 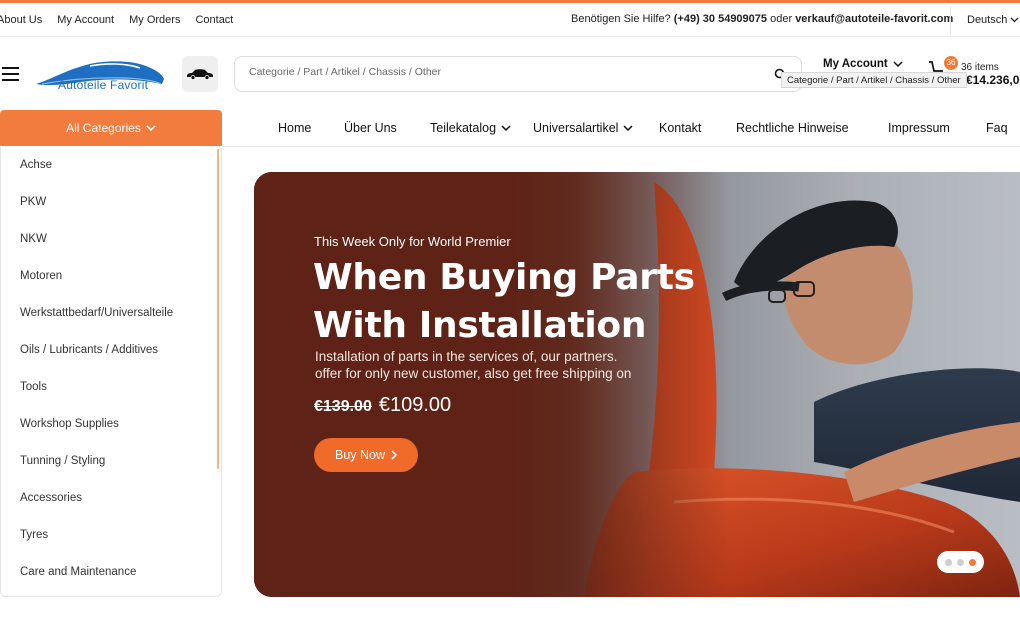 What do you see at coordinates (951, 63) in the screenshot?
I see `cart-count-badge: 36` at bounding box center [951, 63].